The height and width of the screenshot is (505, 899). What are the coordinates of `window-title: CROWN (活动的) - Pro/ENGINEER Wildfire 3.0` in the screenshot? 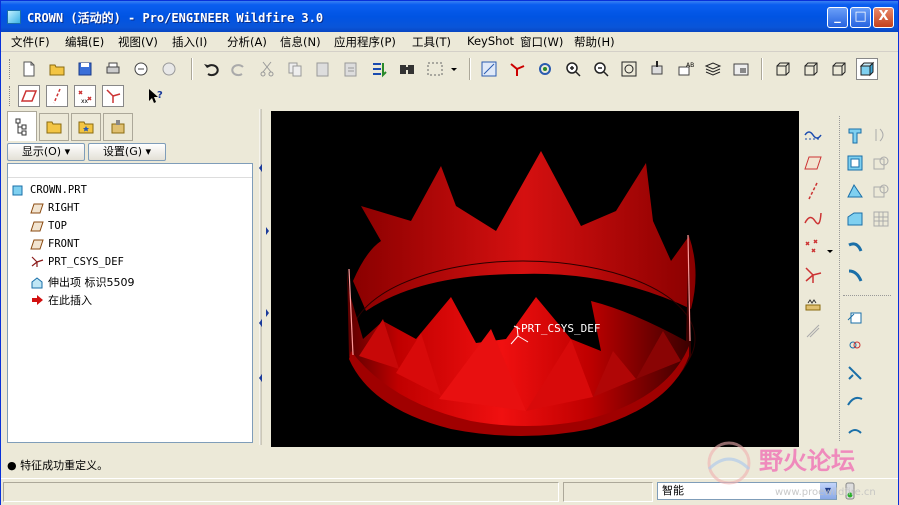 It's located at (175, 18).